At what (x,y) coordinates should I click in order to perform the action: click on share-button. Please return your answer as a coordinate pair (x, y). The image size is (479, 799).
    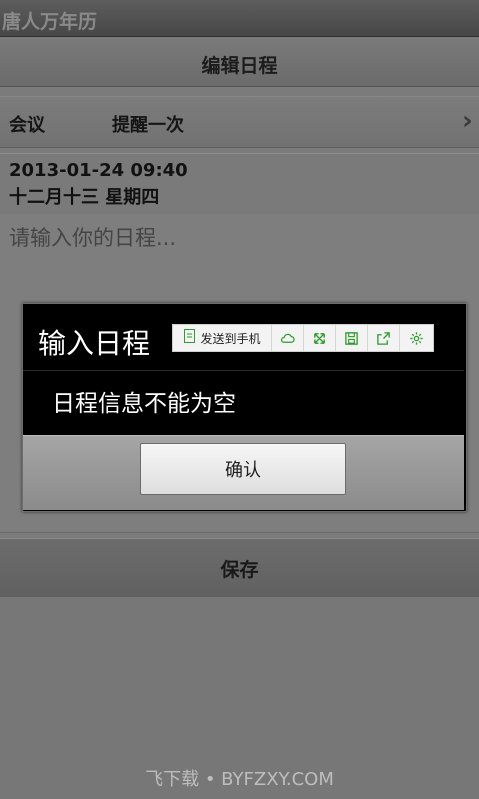
    Looking at the image, I should click on (384, 338).